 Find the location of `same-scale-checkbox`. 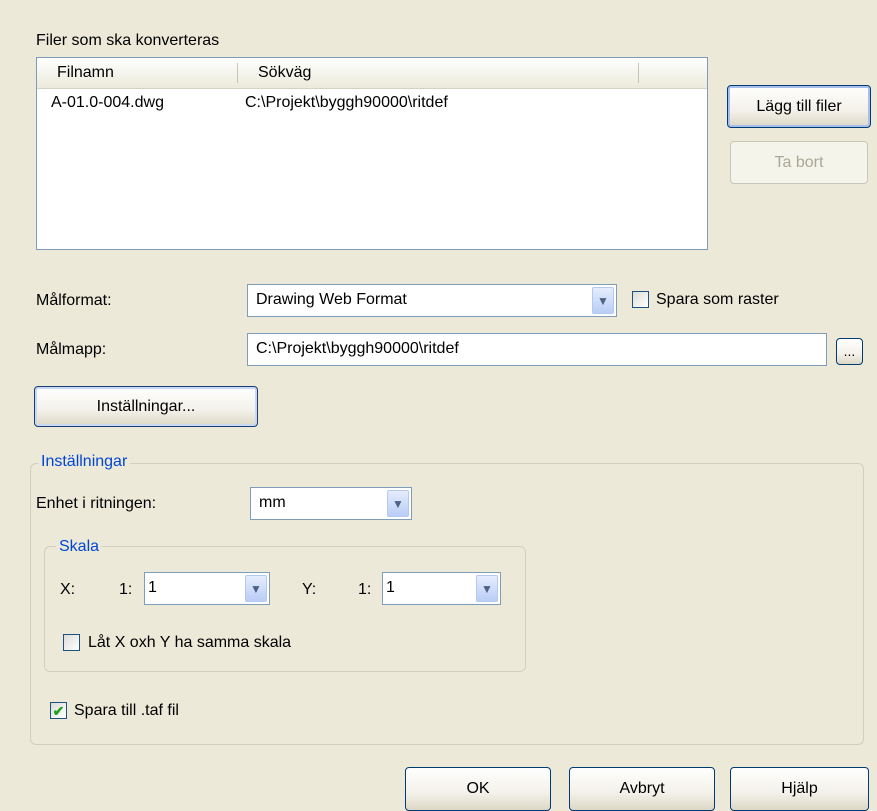

same-scale-checkbox is located at coordinates (71, 642).